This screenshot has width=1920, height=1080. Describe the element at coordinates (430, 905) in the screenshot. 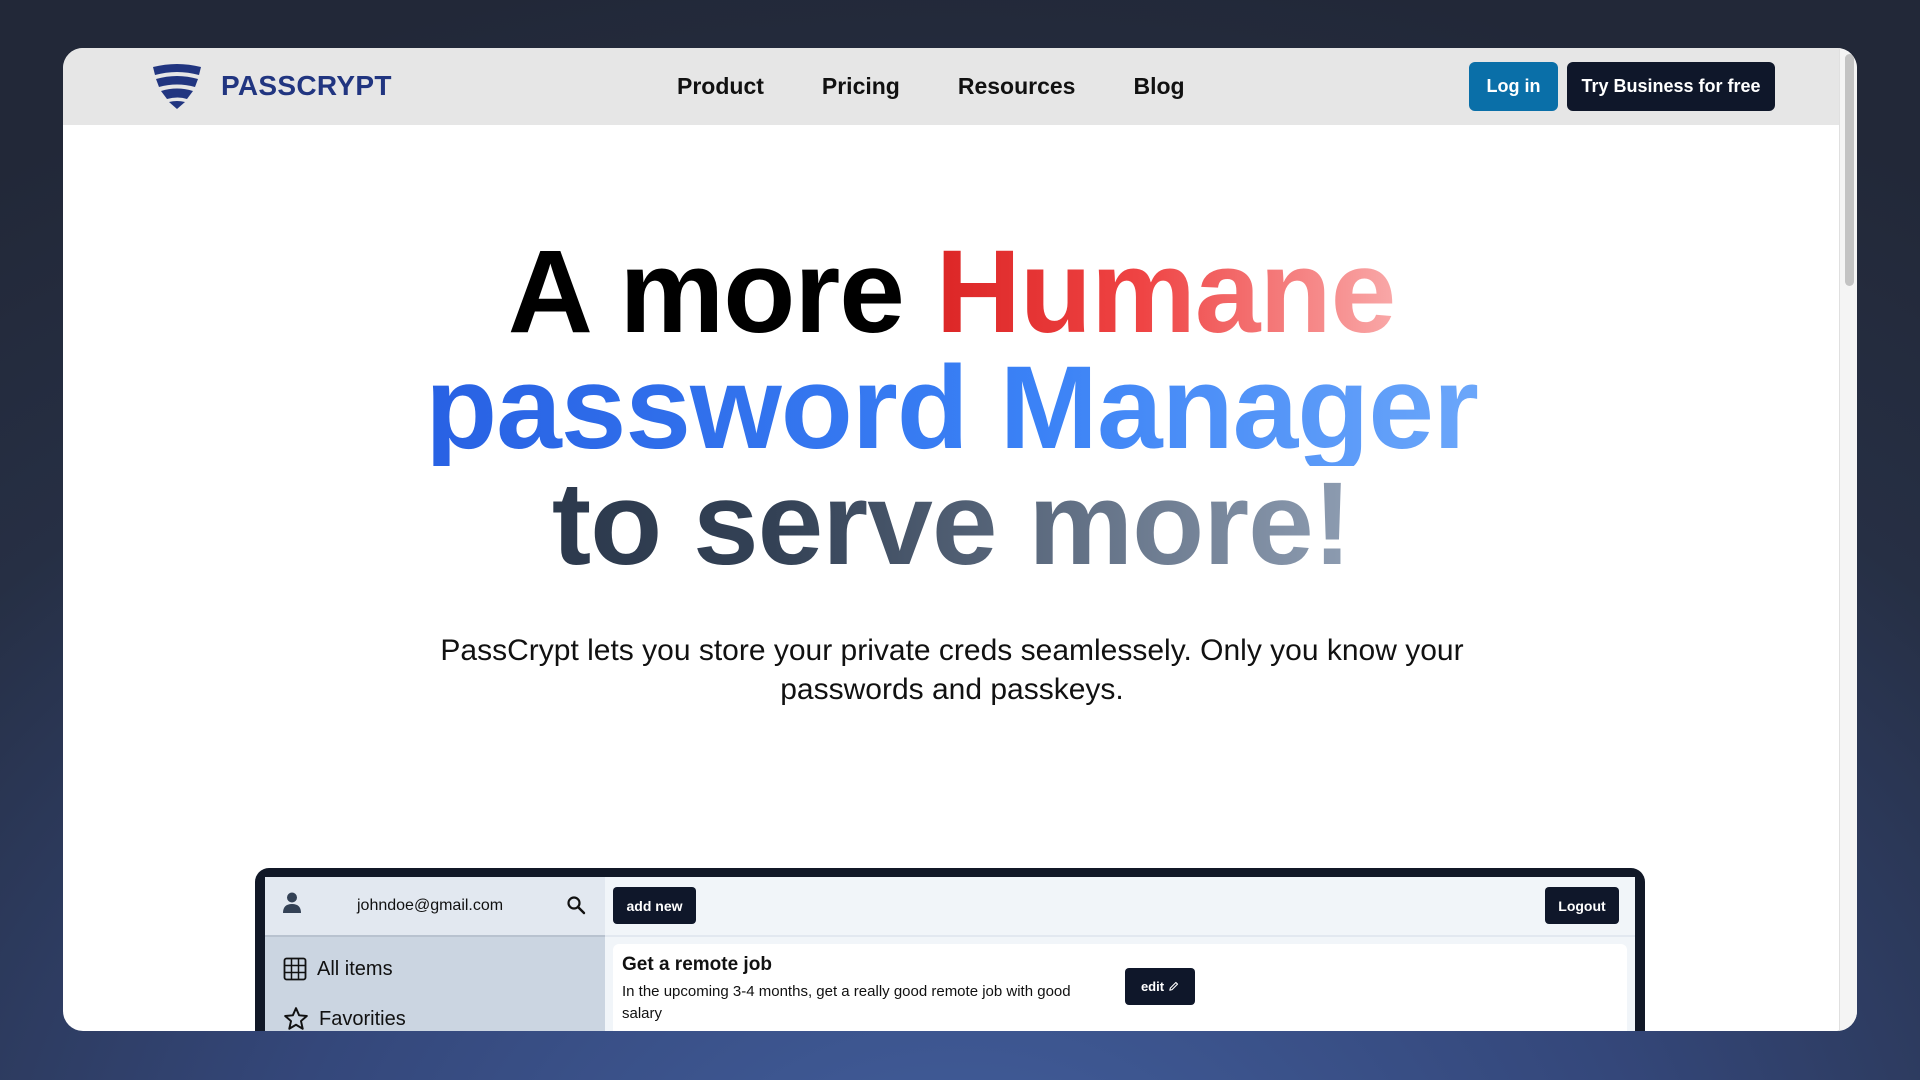

I see `user-email: johndoe@gmail.com` at that location.